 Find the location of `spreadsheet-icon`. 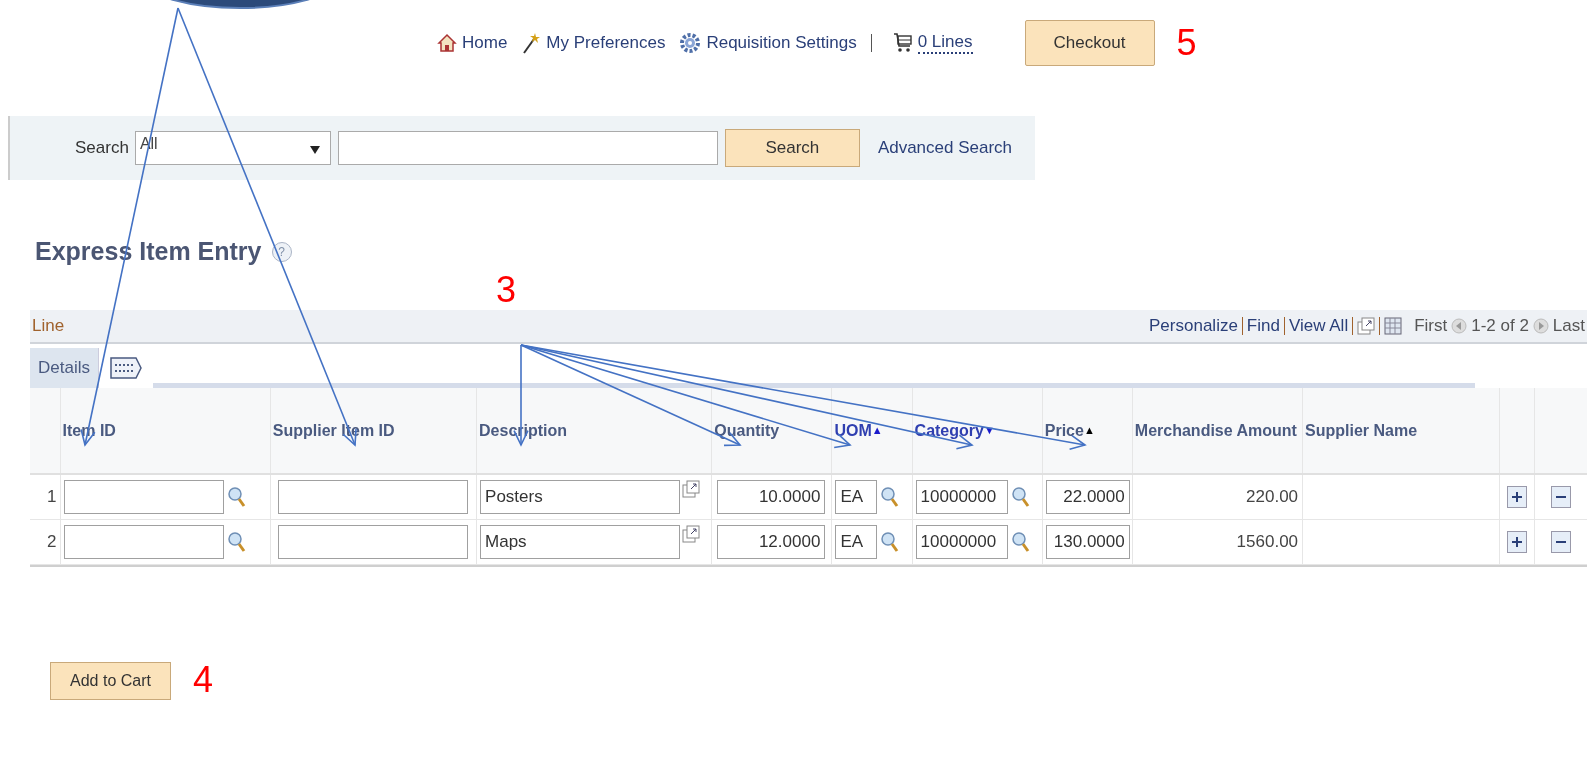

spreadsheet-icon is located at coordinates (1393, 326).